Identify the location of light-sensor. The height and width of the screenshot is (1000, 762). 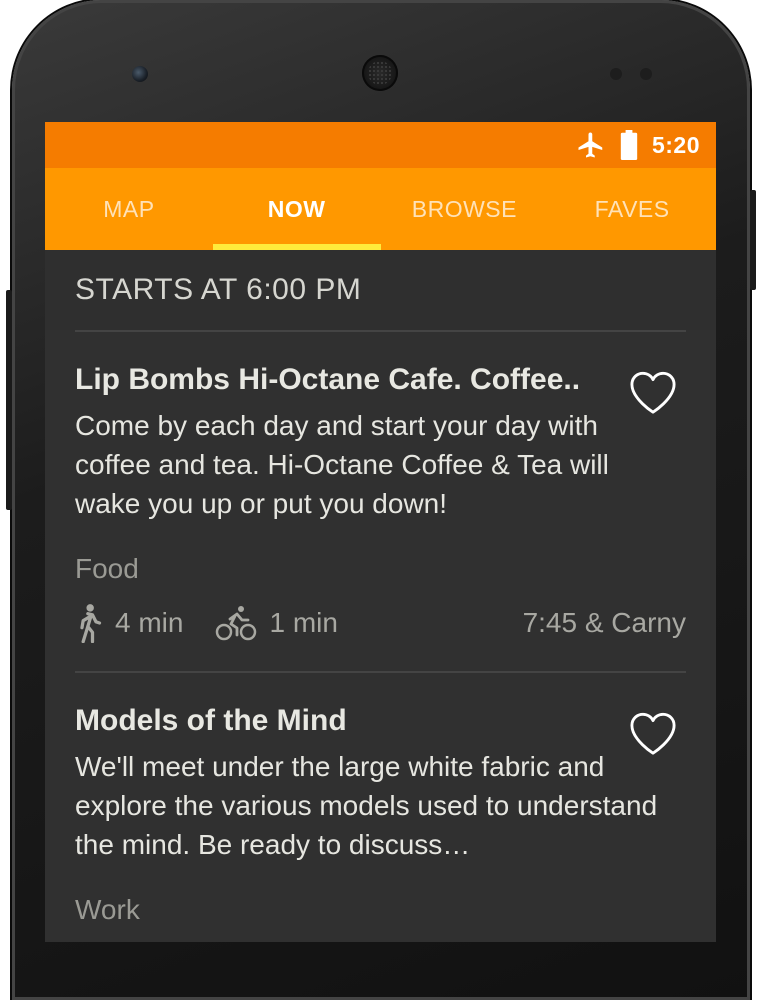
(646, 74).